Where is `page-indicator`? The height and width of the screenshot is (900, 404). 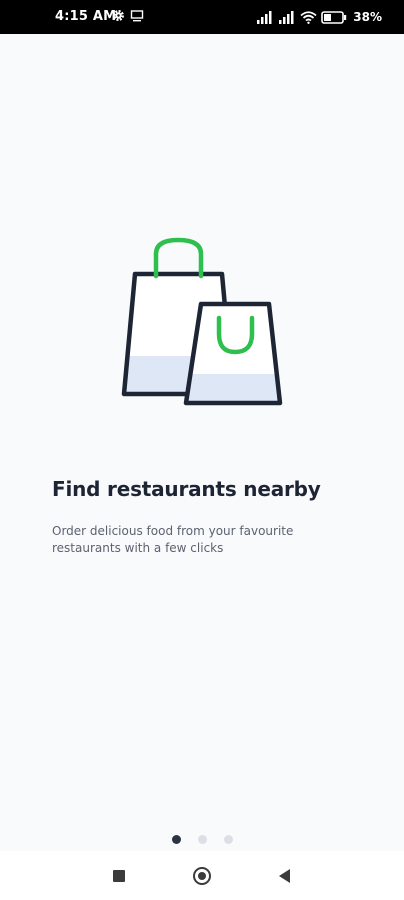
page-indicator is located at coordinates (202, 839).